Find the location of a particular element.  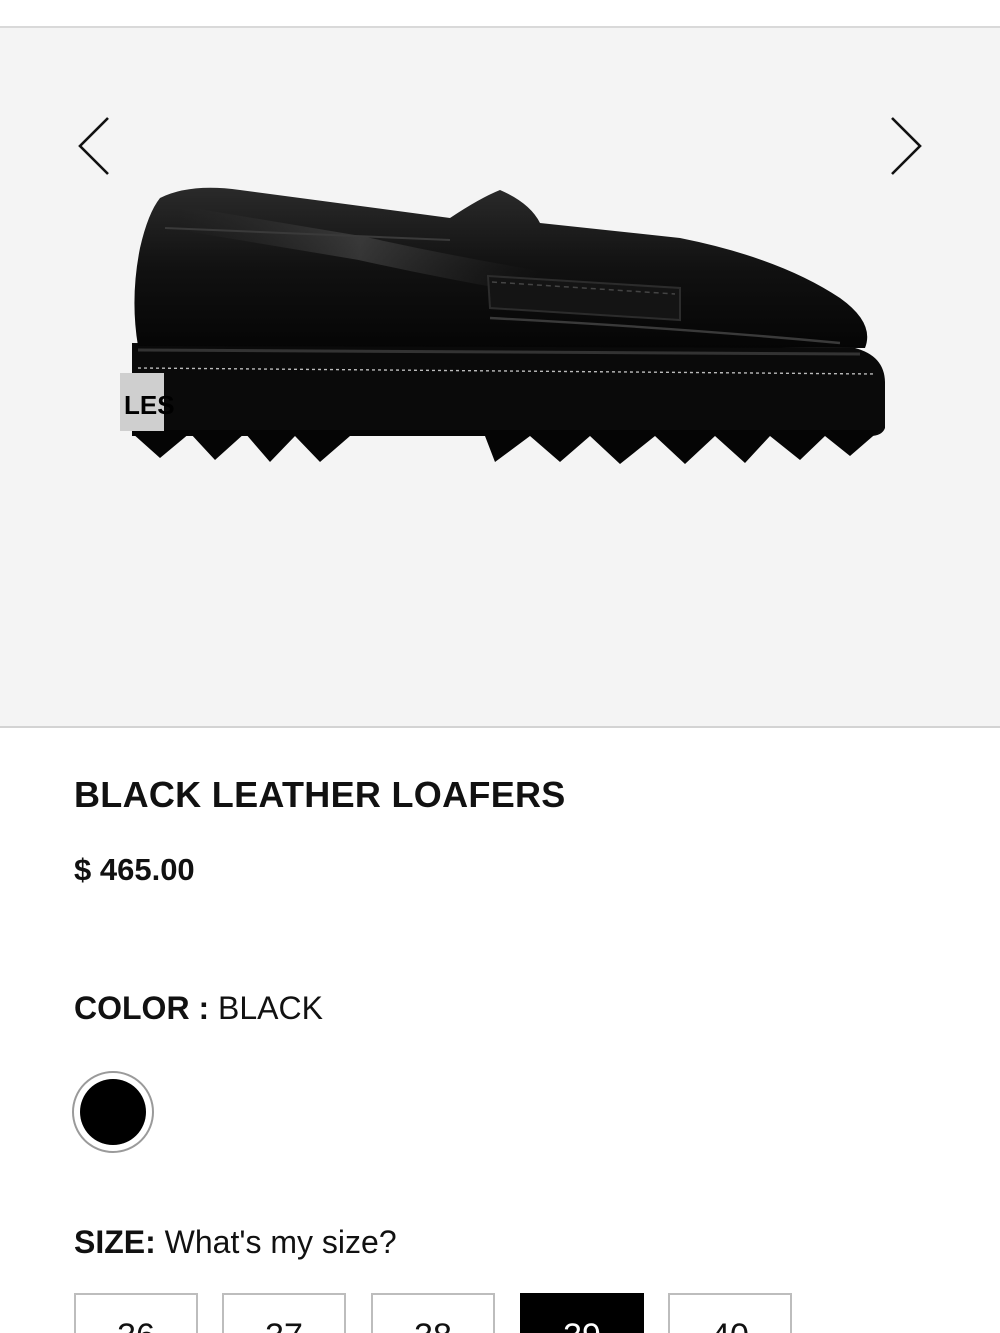

chevron-right-icon is located at coordinates (906, 146).